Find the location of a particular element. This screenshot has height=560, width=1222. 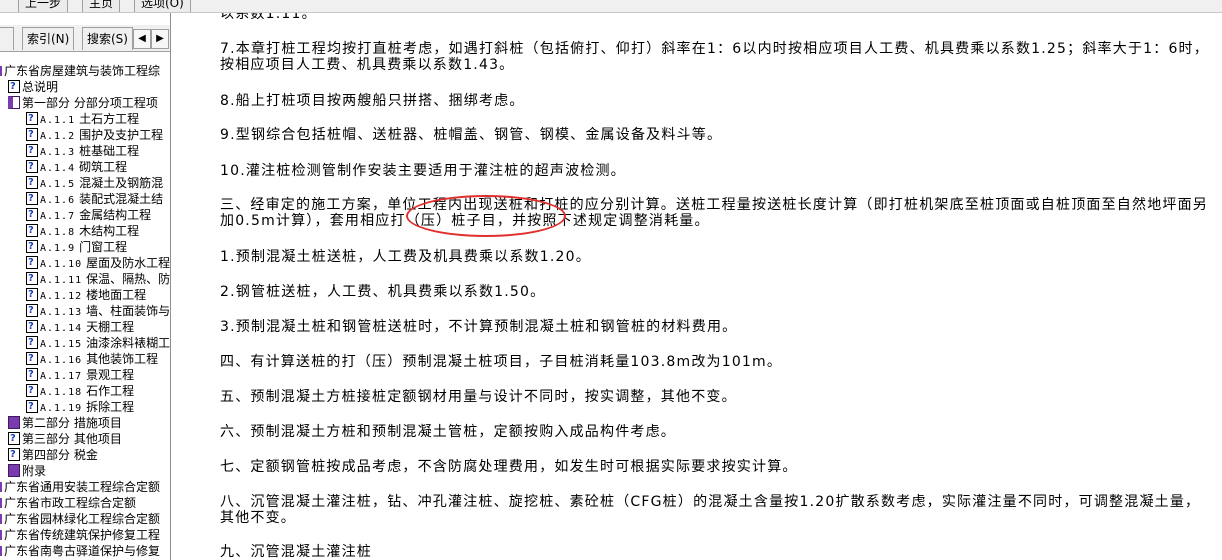

tree-node-item: A.1.12楼地面工程 is located at coordinates (86, 295).